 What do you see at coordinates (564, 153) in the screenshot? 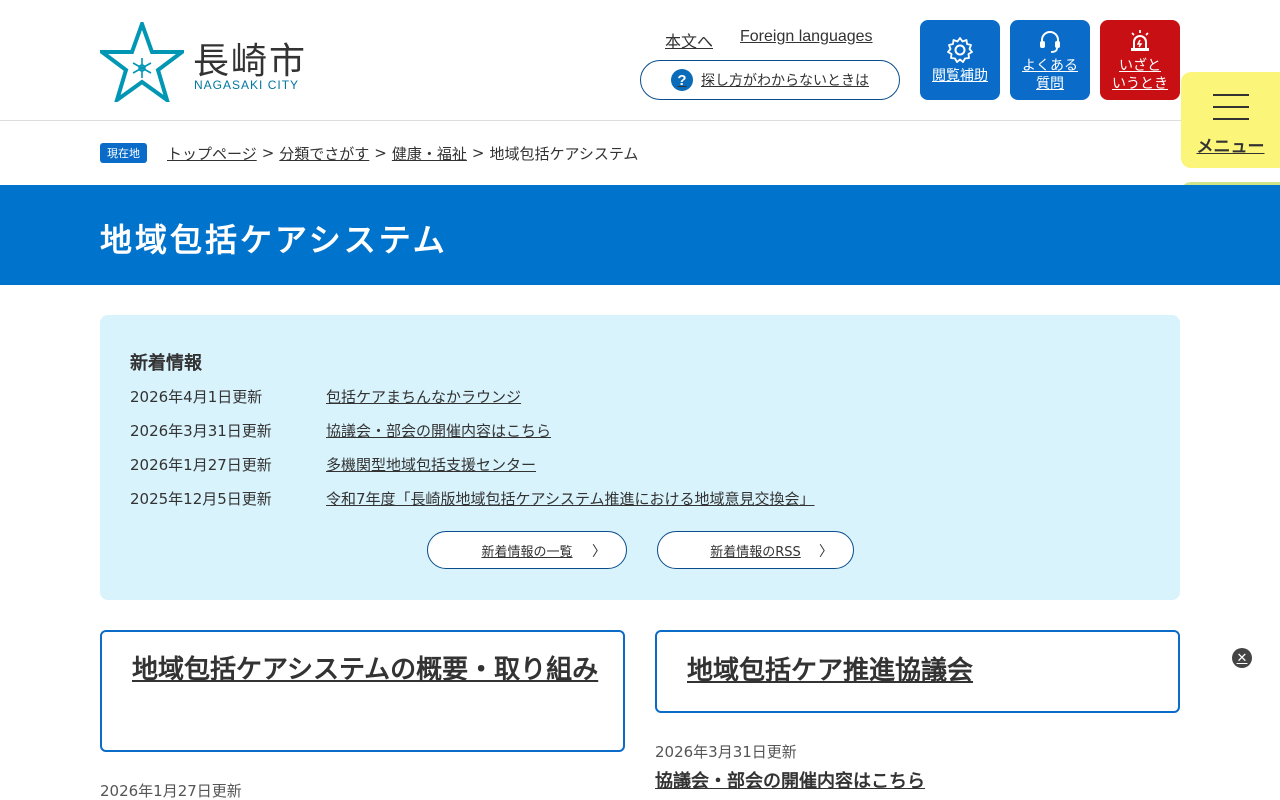
I see `breadcrumb-current: 地域包括ケアシステム` at bounding box center [564, 153].